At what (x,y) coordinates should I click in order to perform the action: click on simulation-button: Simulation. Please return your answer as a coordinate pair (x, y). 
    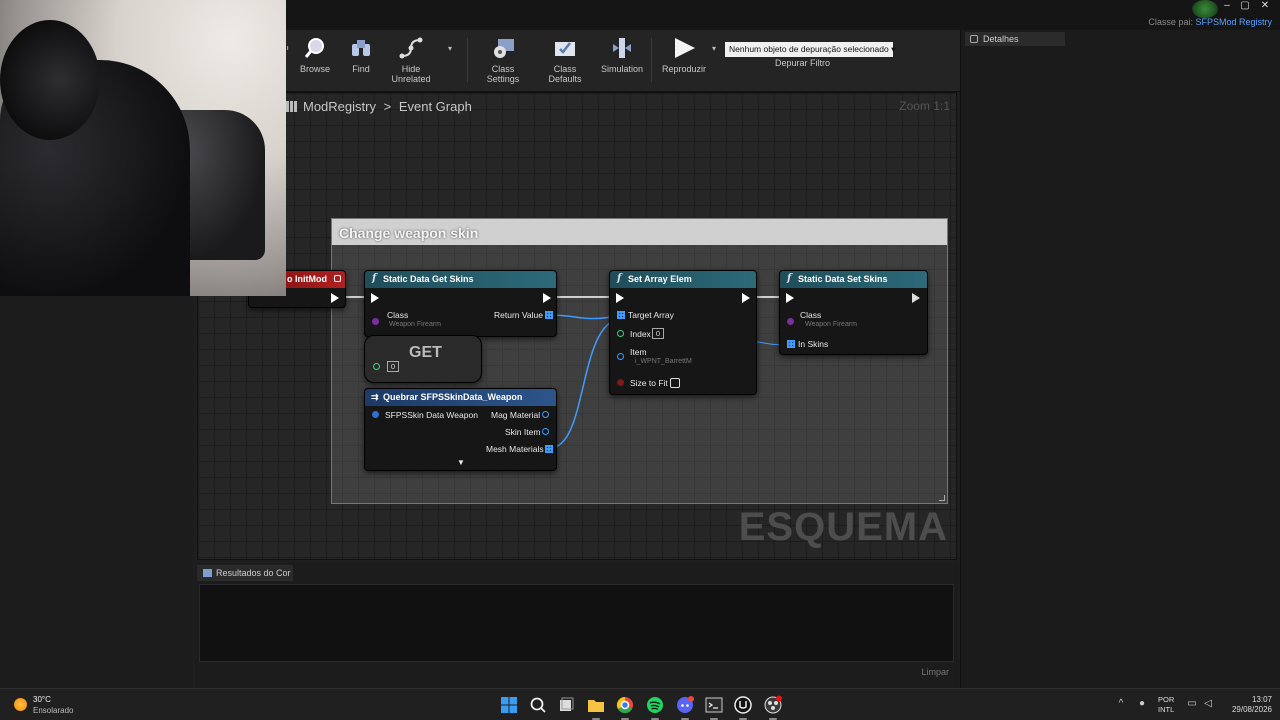
    Looking at the image, I should click on (622, 62).